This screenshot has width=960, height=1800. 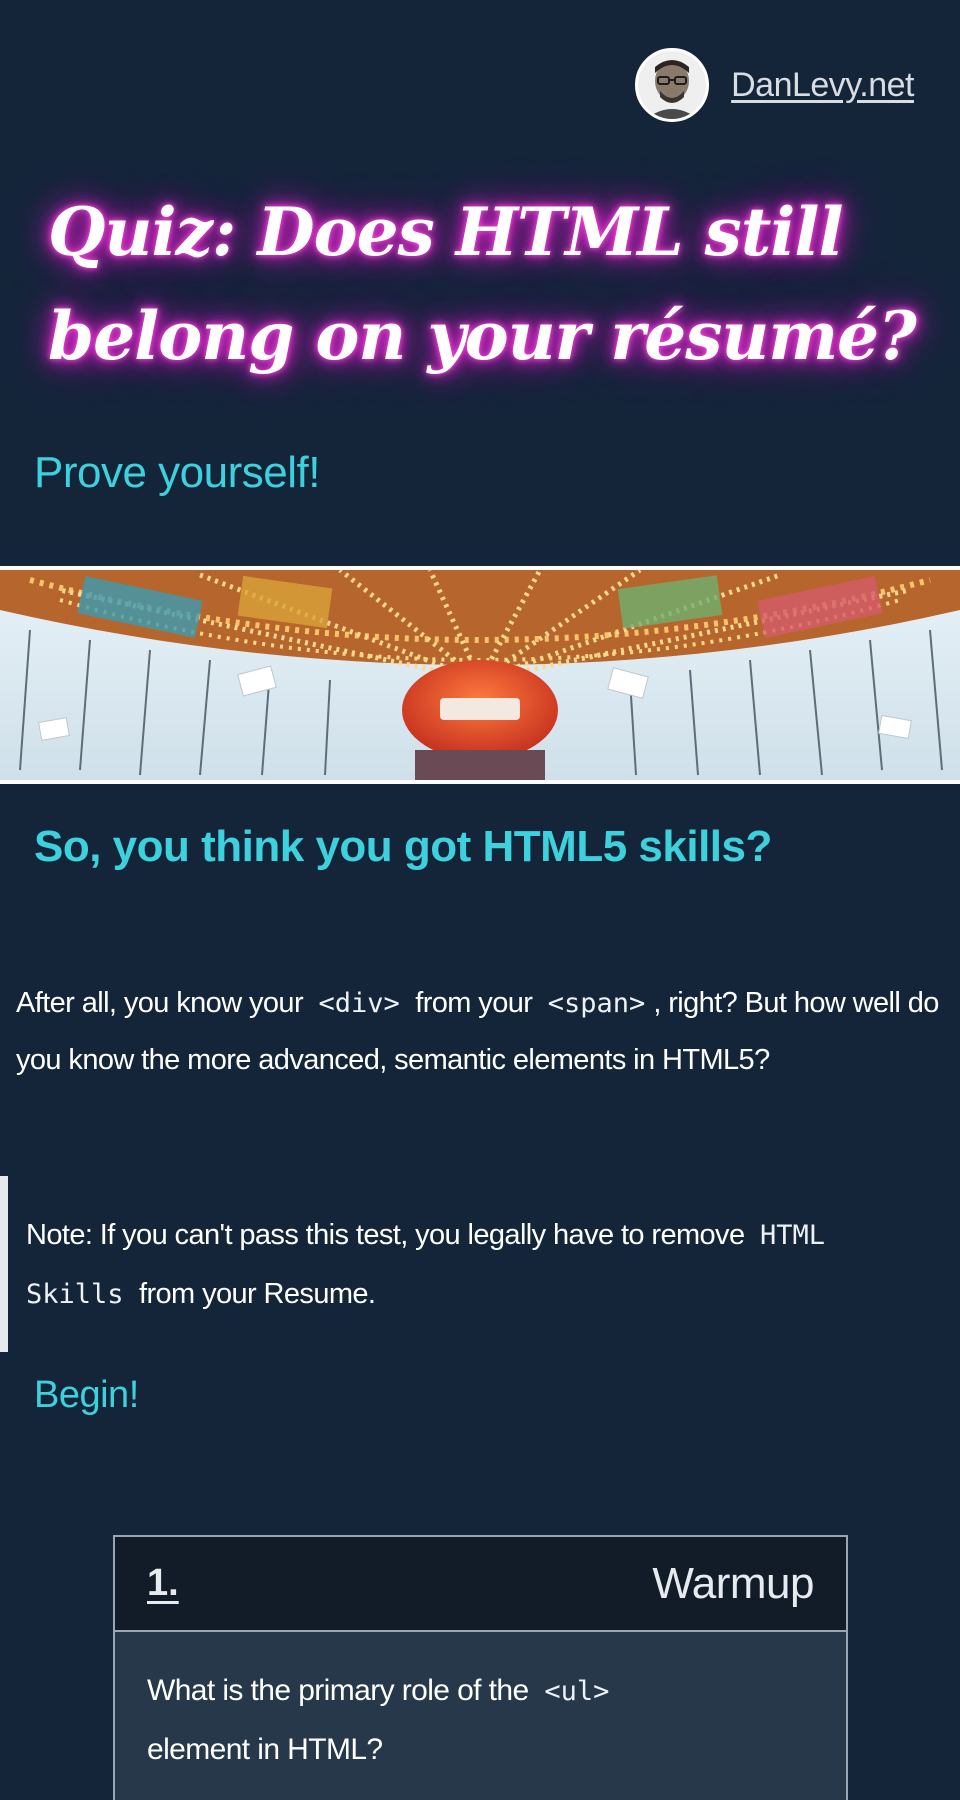 What do you see at coordinates (822, 85) in the screenshot?
I see `site-home-link: DanLevy.net` at bounding box center [822, 85].